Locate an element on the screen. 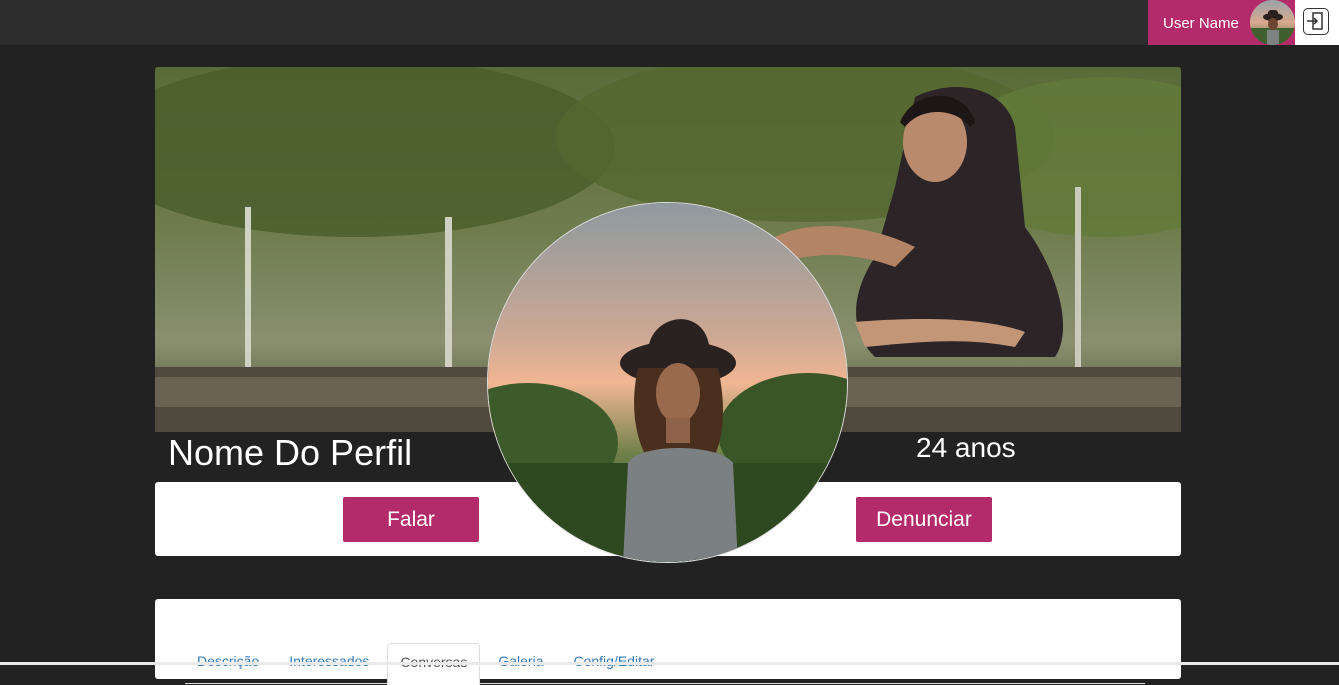 The image size is (1339, 685). talk-button: Falar is located at coordinates (411, 519).